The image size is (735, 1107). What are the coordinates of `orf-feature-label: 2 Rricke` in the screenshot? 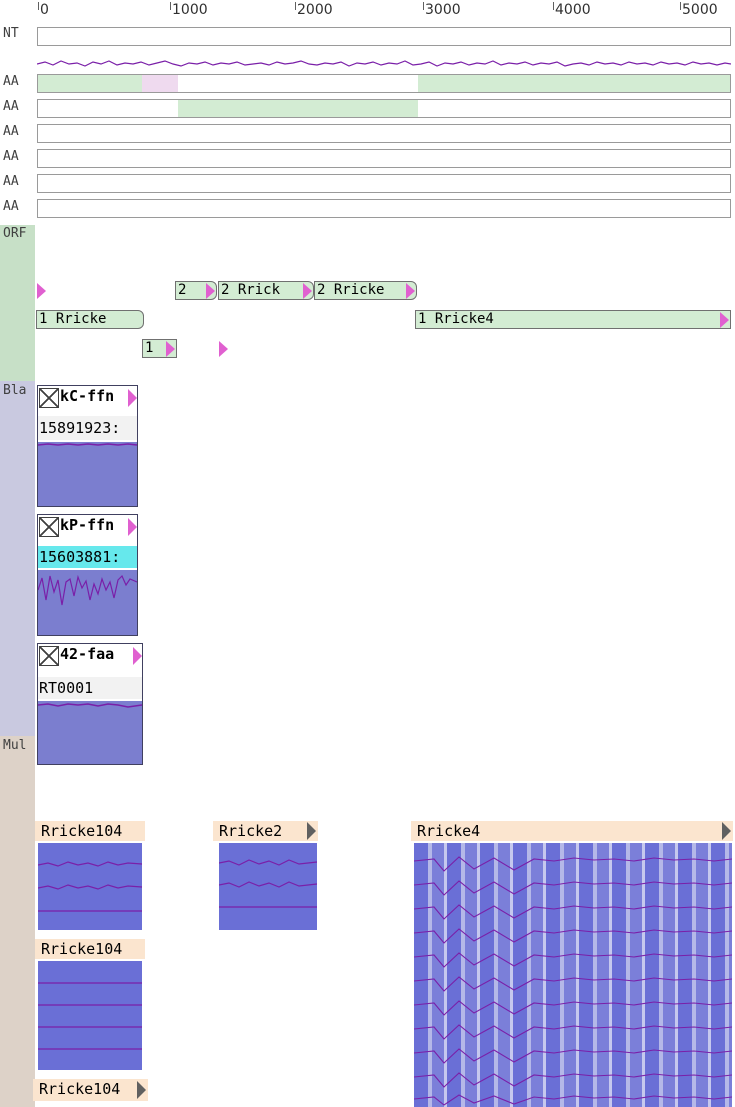 It's located at (351, 290).